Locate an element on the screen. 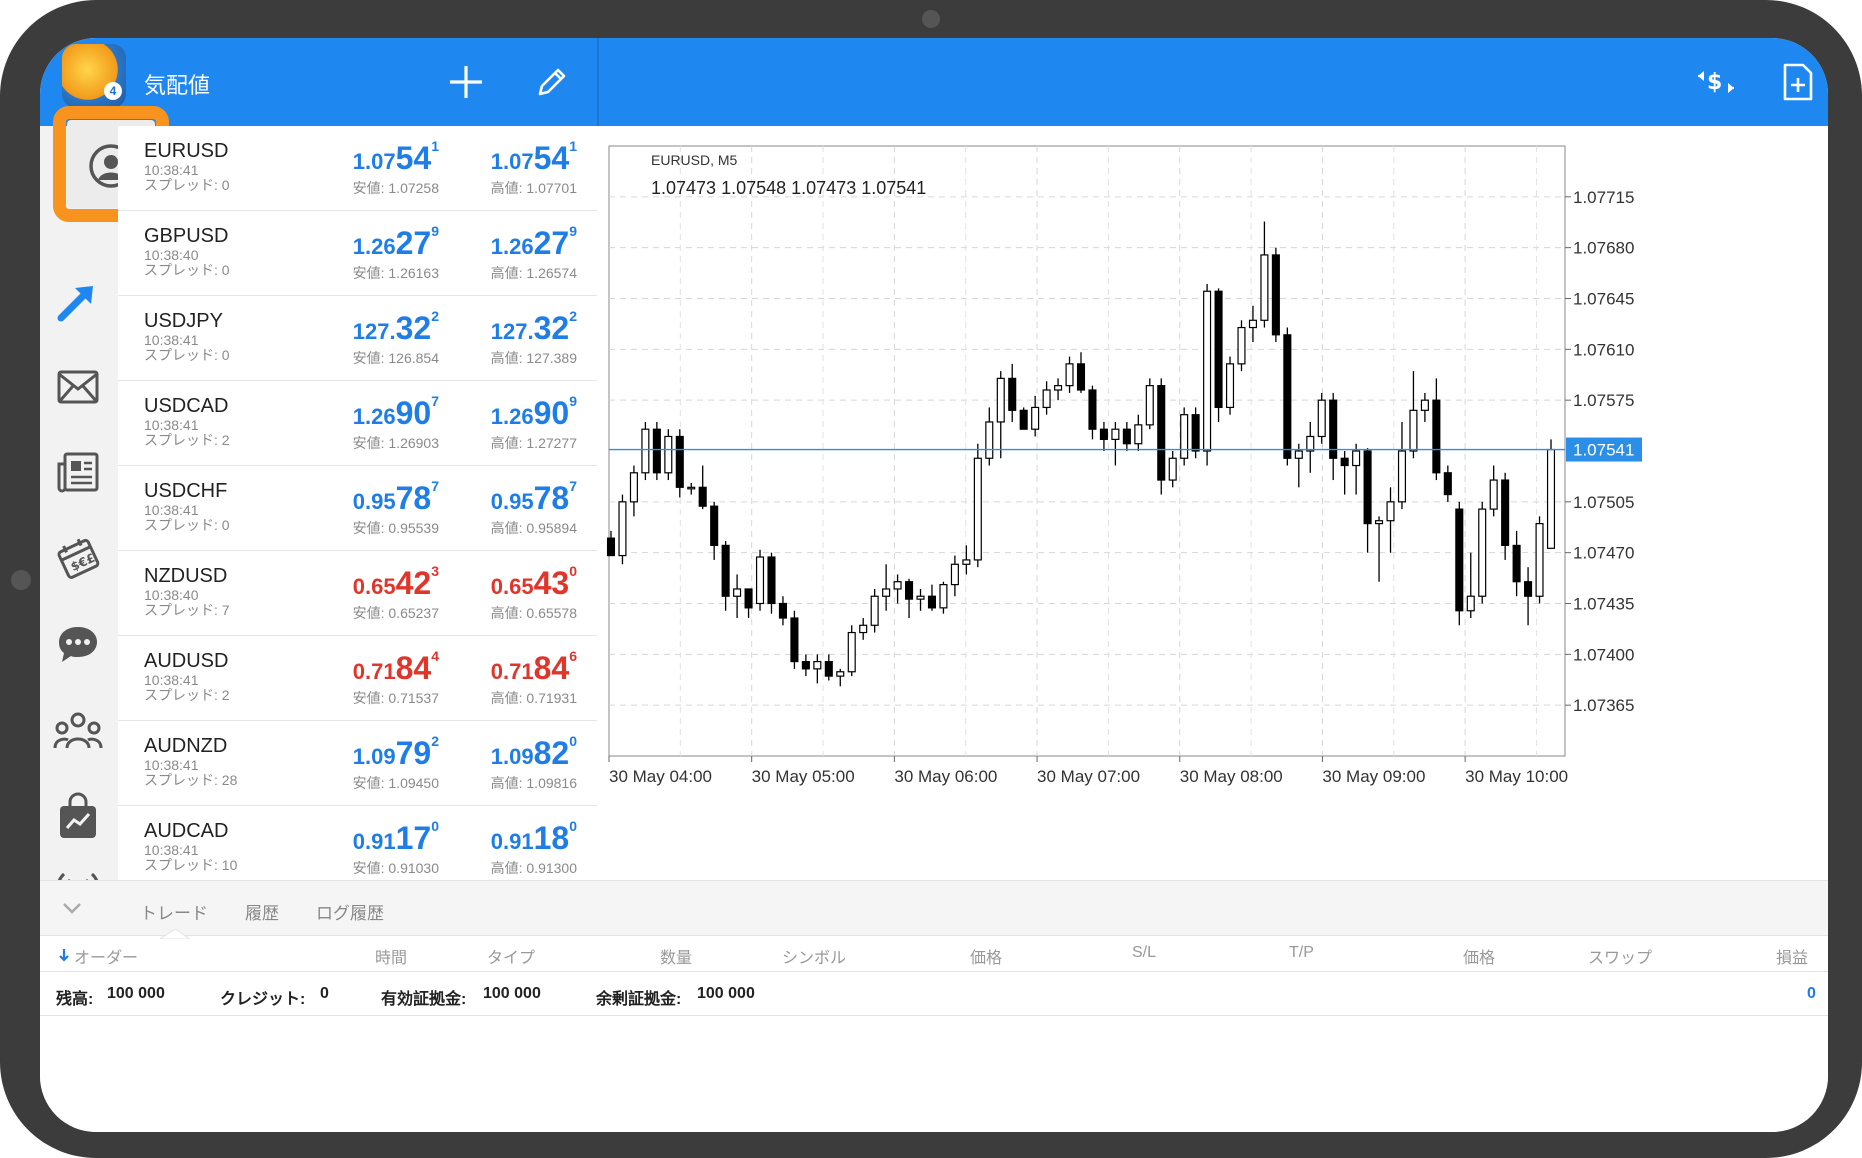  sidebar-item-chat is located at coordinates (78, 644).